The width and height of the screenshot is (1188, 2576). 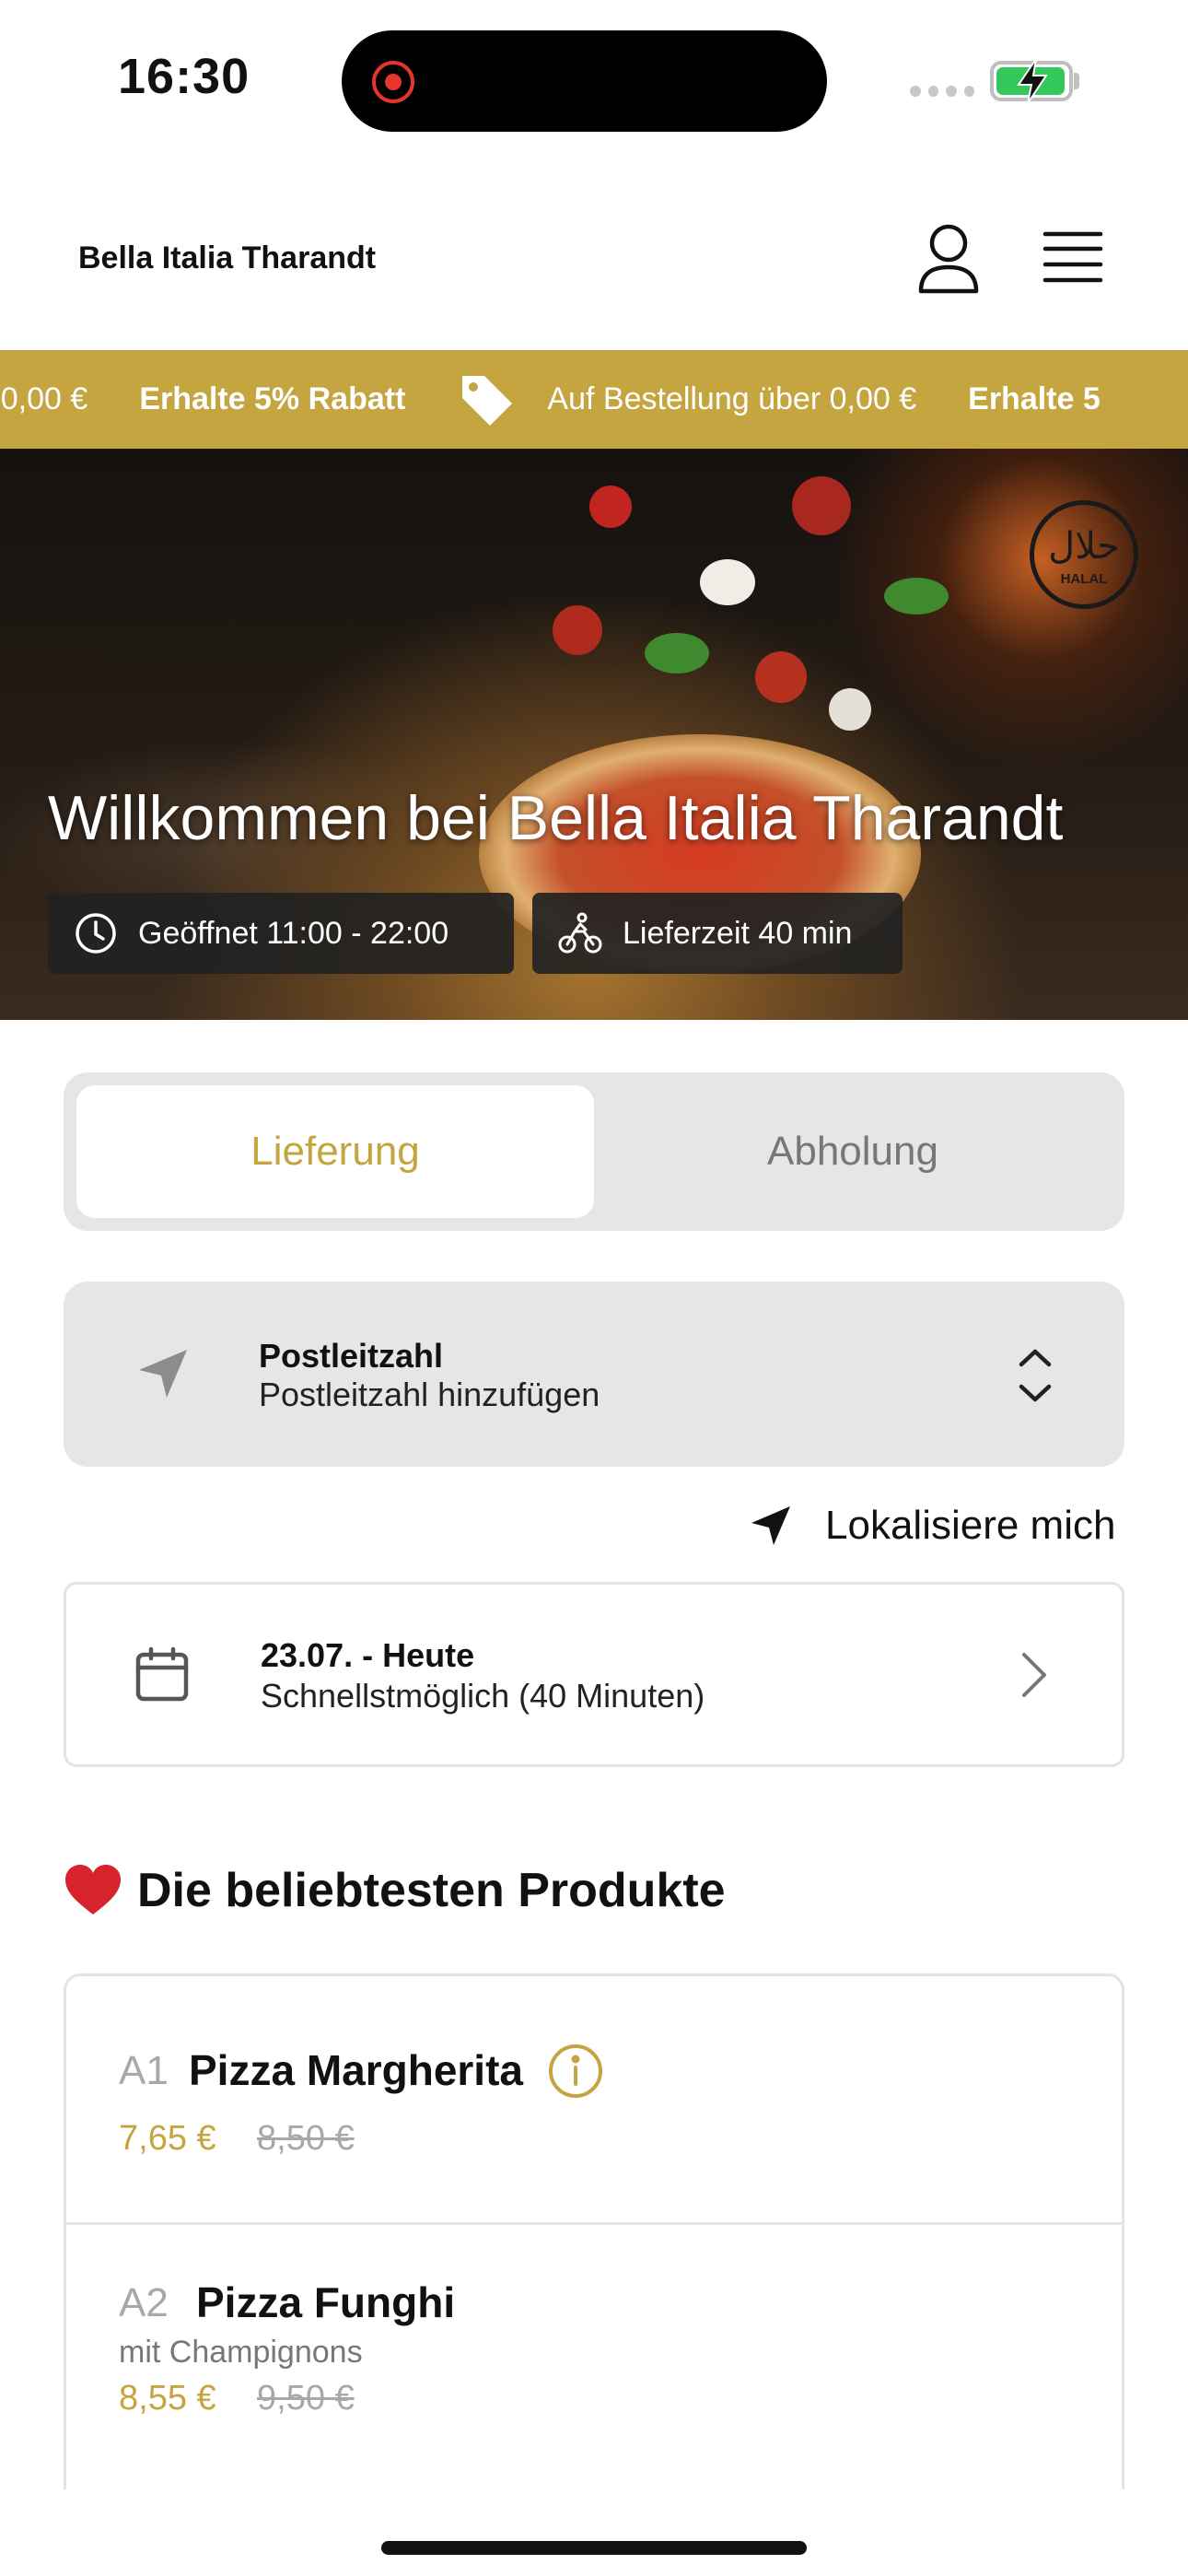 I want to click on product-row: A1 Pizza Margherita 7,65 € 8,50 €, so click(x=594, y=2100).